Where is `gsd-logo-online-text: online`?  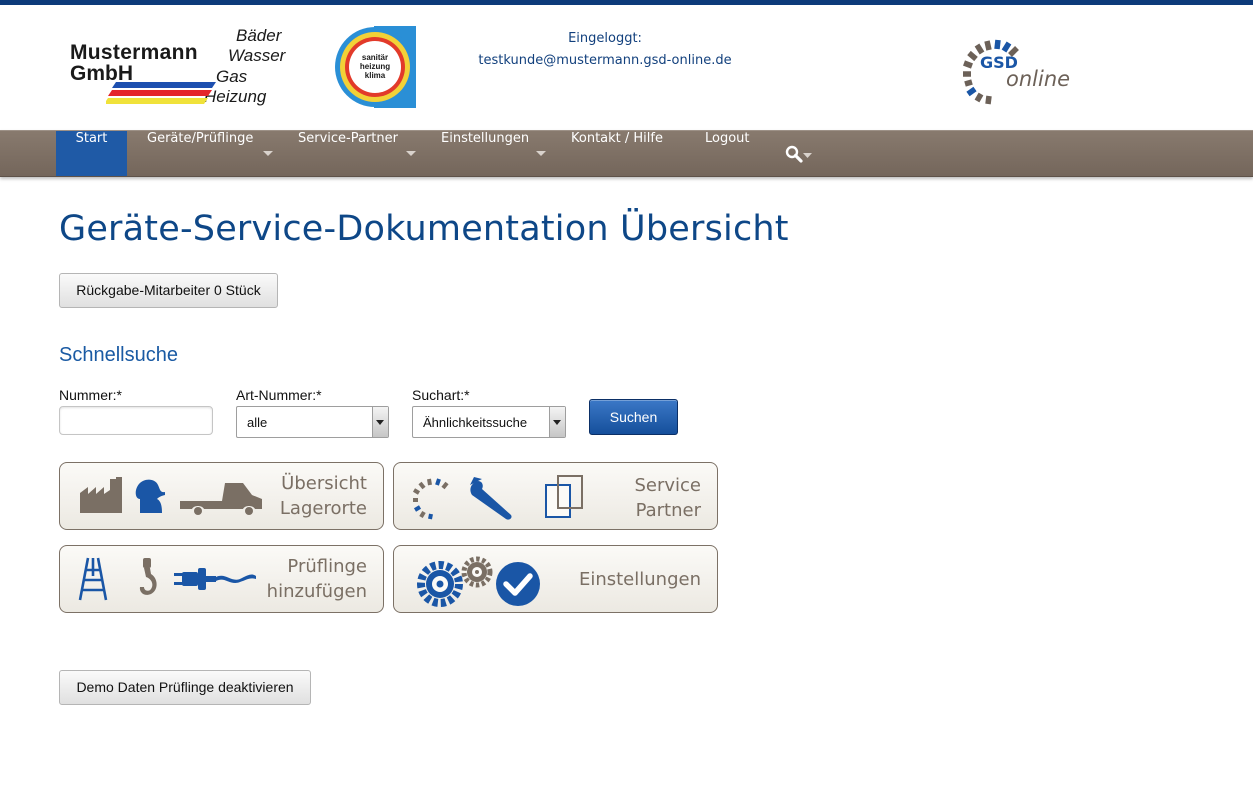
gsd-logo-online-text: online is located at coordinates (1038, 79).